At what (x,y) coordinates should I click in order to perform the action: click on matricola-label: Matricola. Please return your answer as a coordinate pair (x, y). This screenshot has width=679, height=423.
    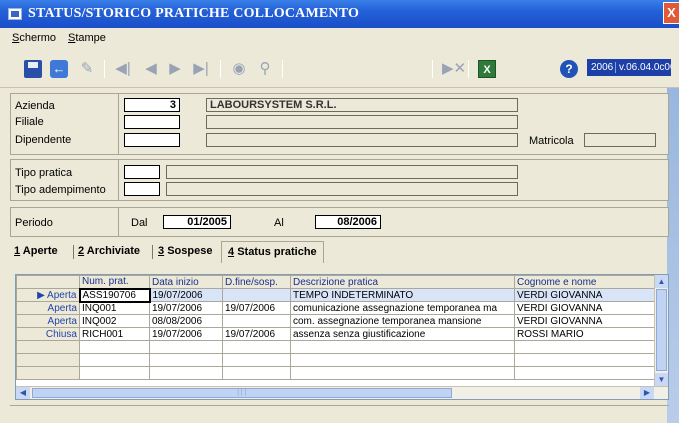
    Looking at the image, I should click on (551, 141).